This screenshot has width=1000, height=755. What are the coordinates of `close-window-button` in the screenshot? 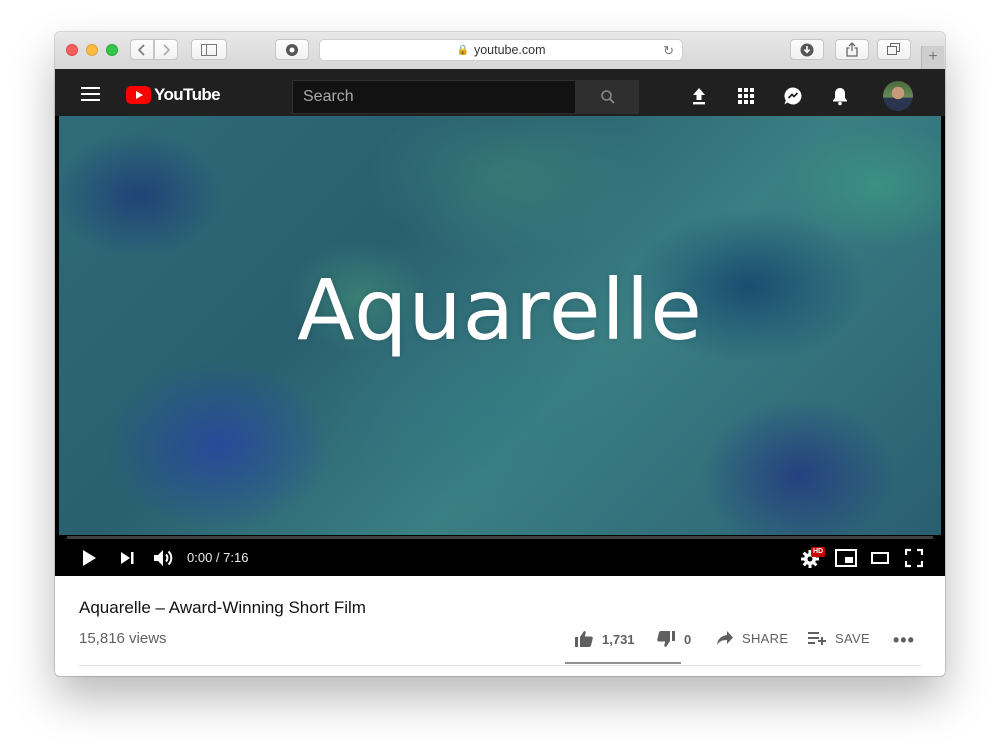 It's located at (72, 50).